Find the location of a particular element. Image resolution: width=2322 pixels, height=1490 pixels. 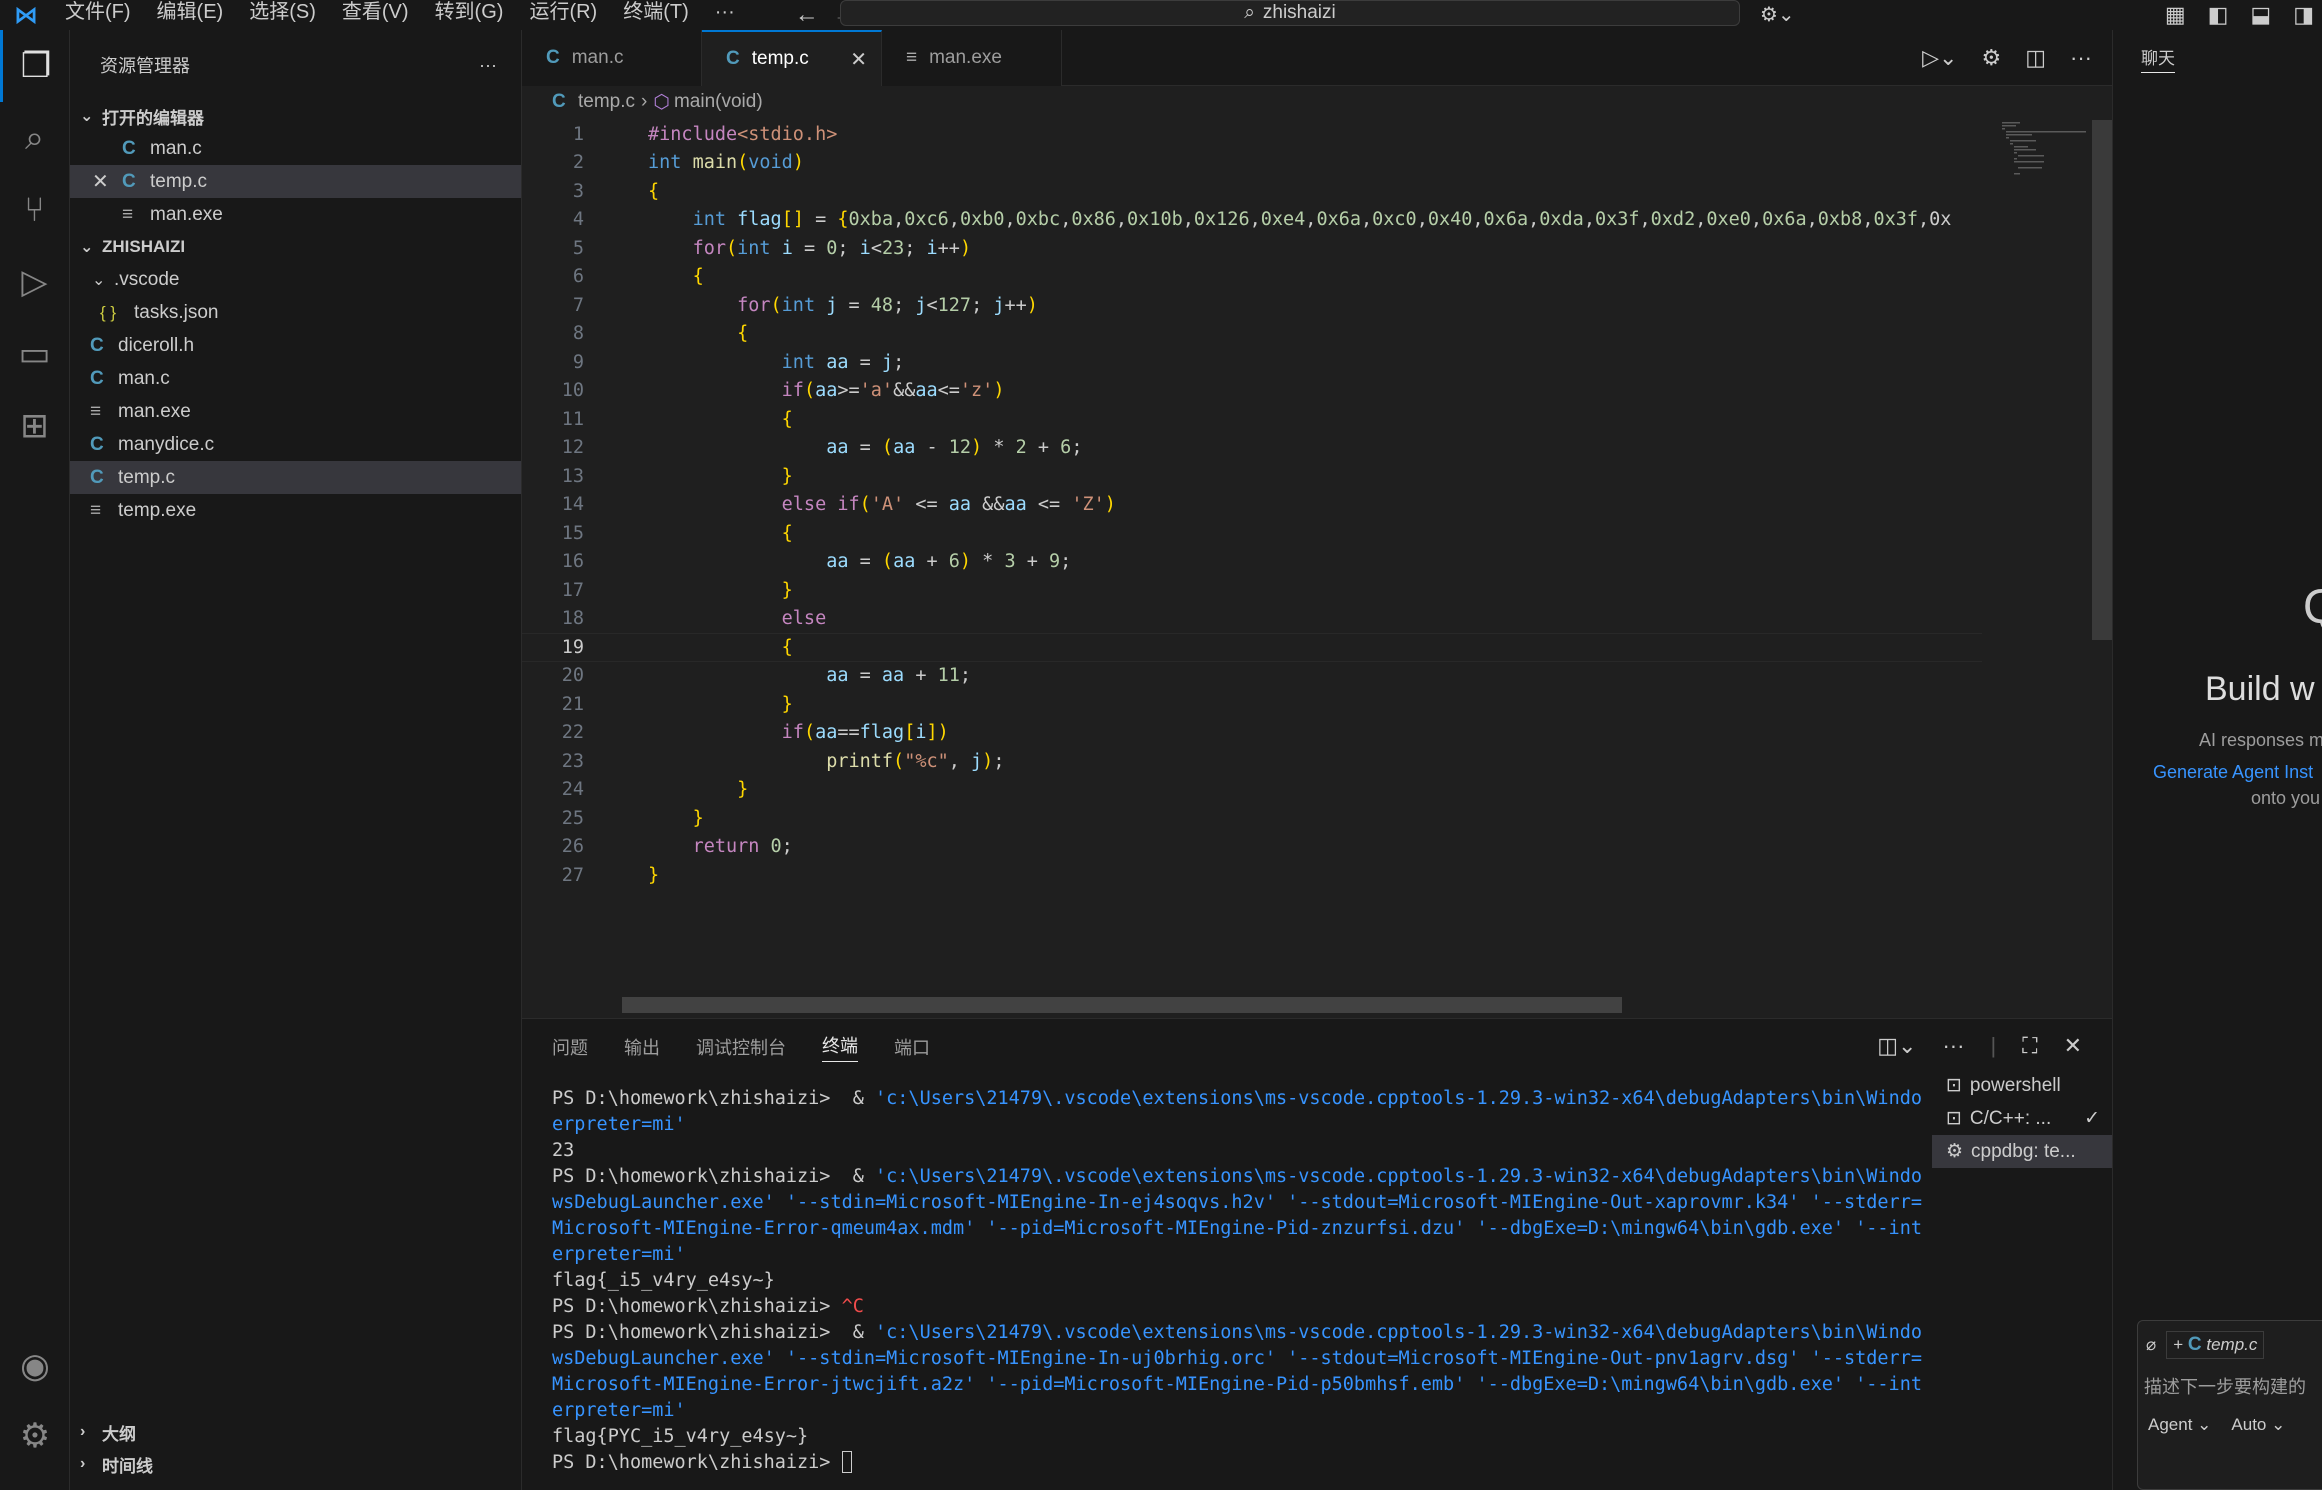

agent-mode-dropdown: Agent ⌄ is located at coordinates (2179, 1425).